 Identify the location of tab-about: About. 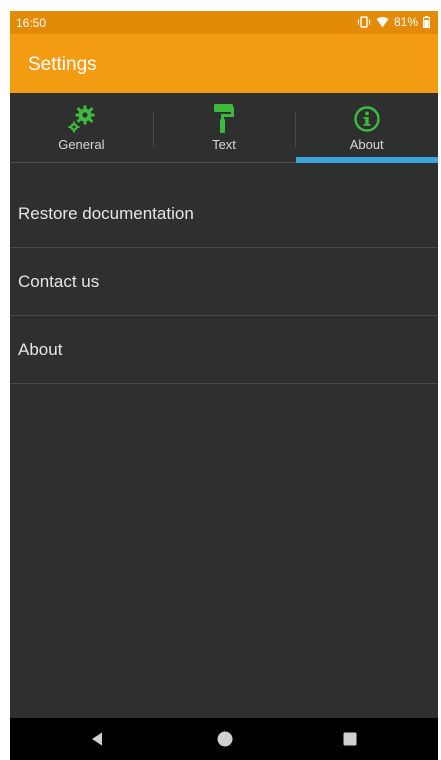
(366, 128).